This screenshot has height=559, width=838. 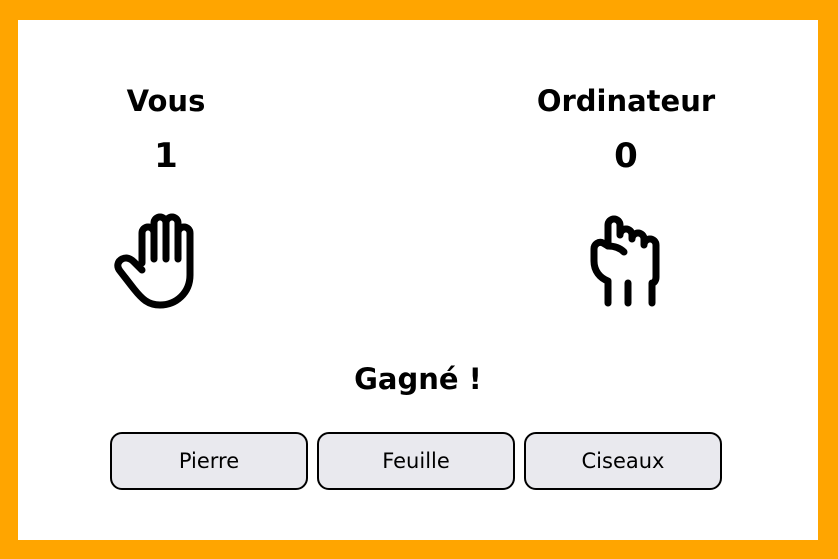 I want to click on choice-buttons: Pierre Feuille Ciseaux, so click(x=420, y=462).